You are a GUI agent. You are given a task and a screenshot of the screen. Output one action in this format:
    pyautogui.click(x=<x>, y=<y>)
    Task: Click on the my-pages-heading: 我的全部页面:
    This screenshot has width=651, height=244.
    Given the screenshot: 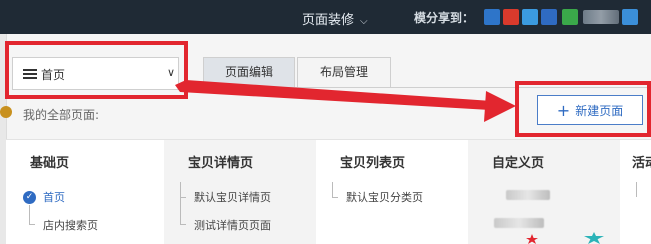 What is the action you would take?
    pyautogui.click(x=61, y=115)
    